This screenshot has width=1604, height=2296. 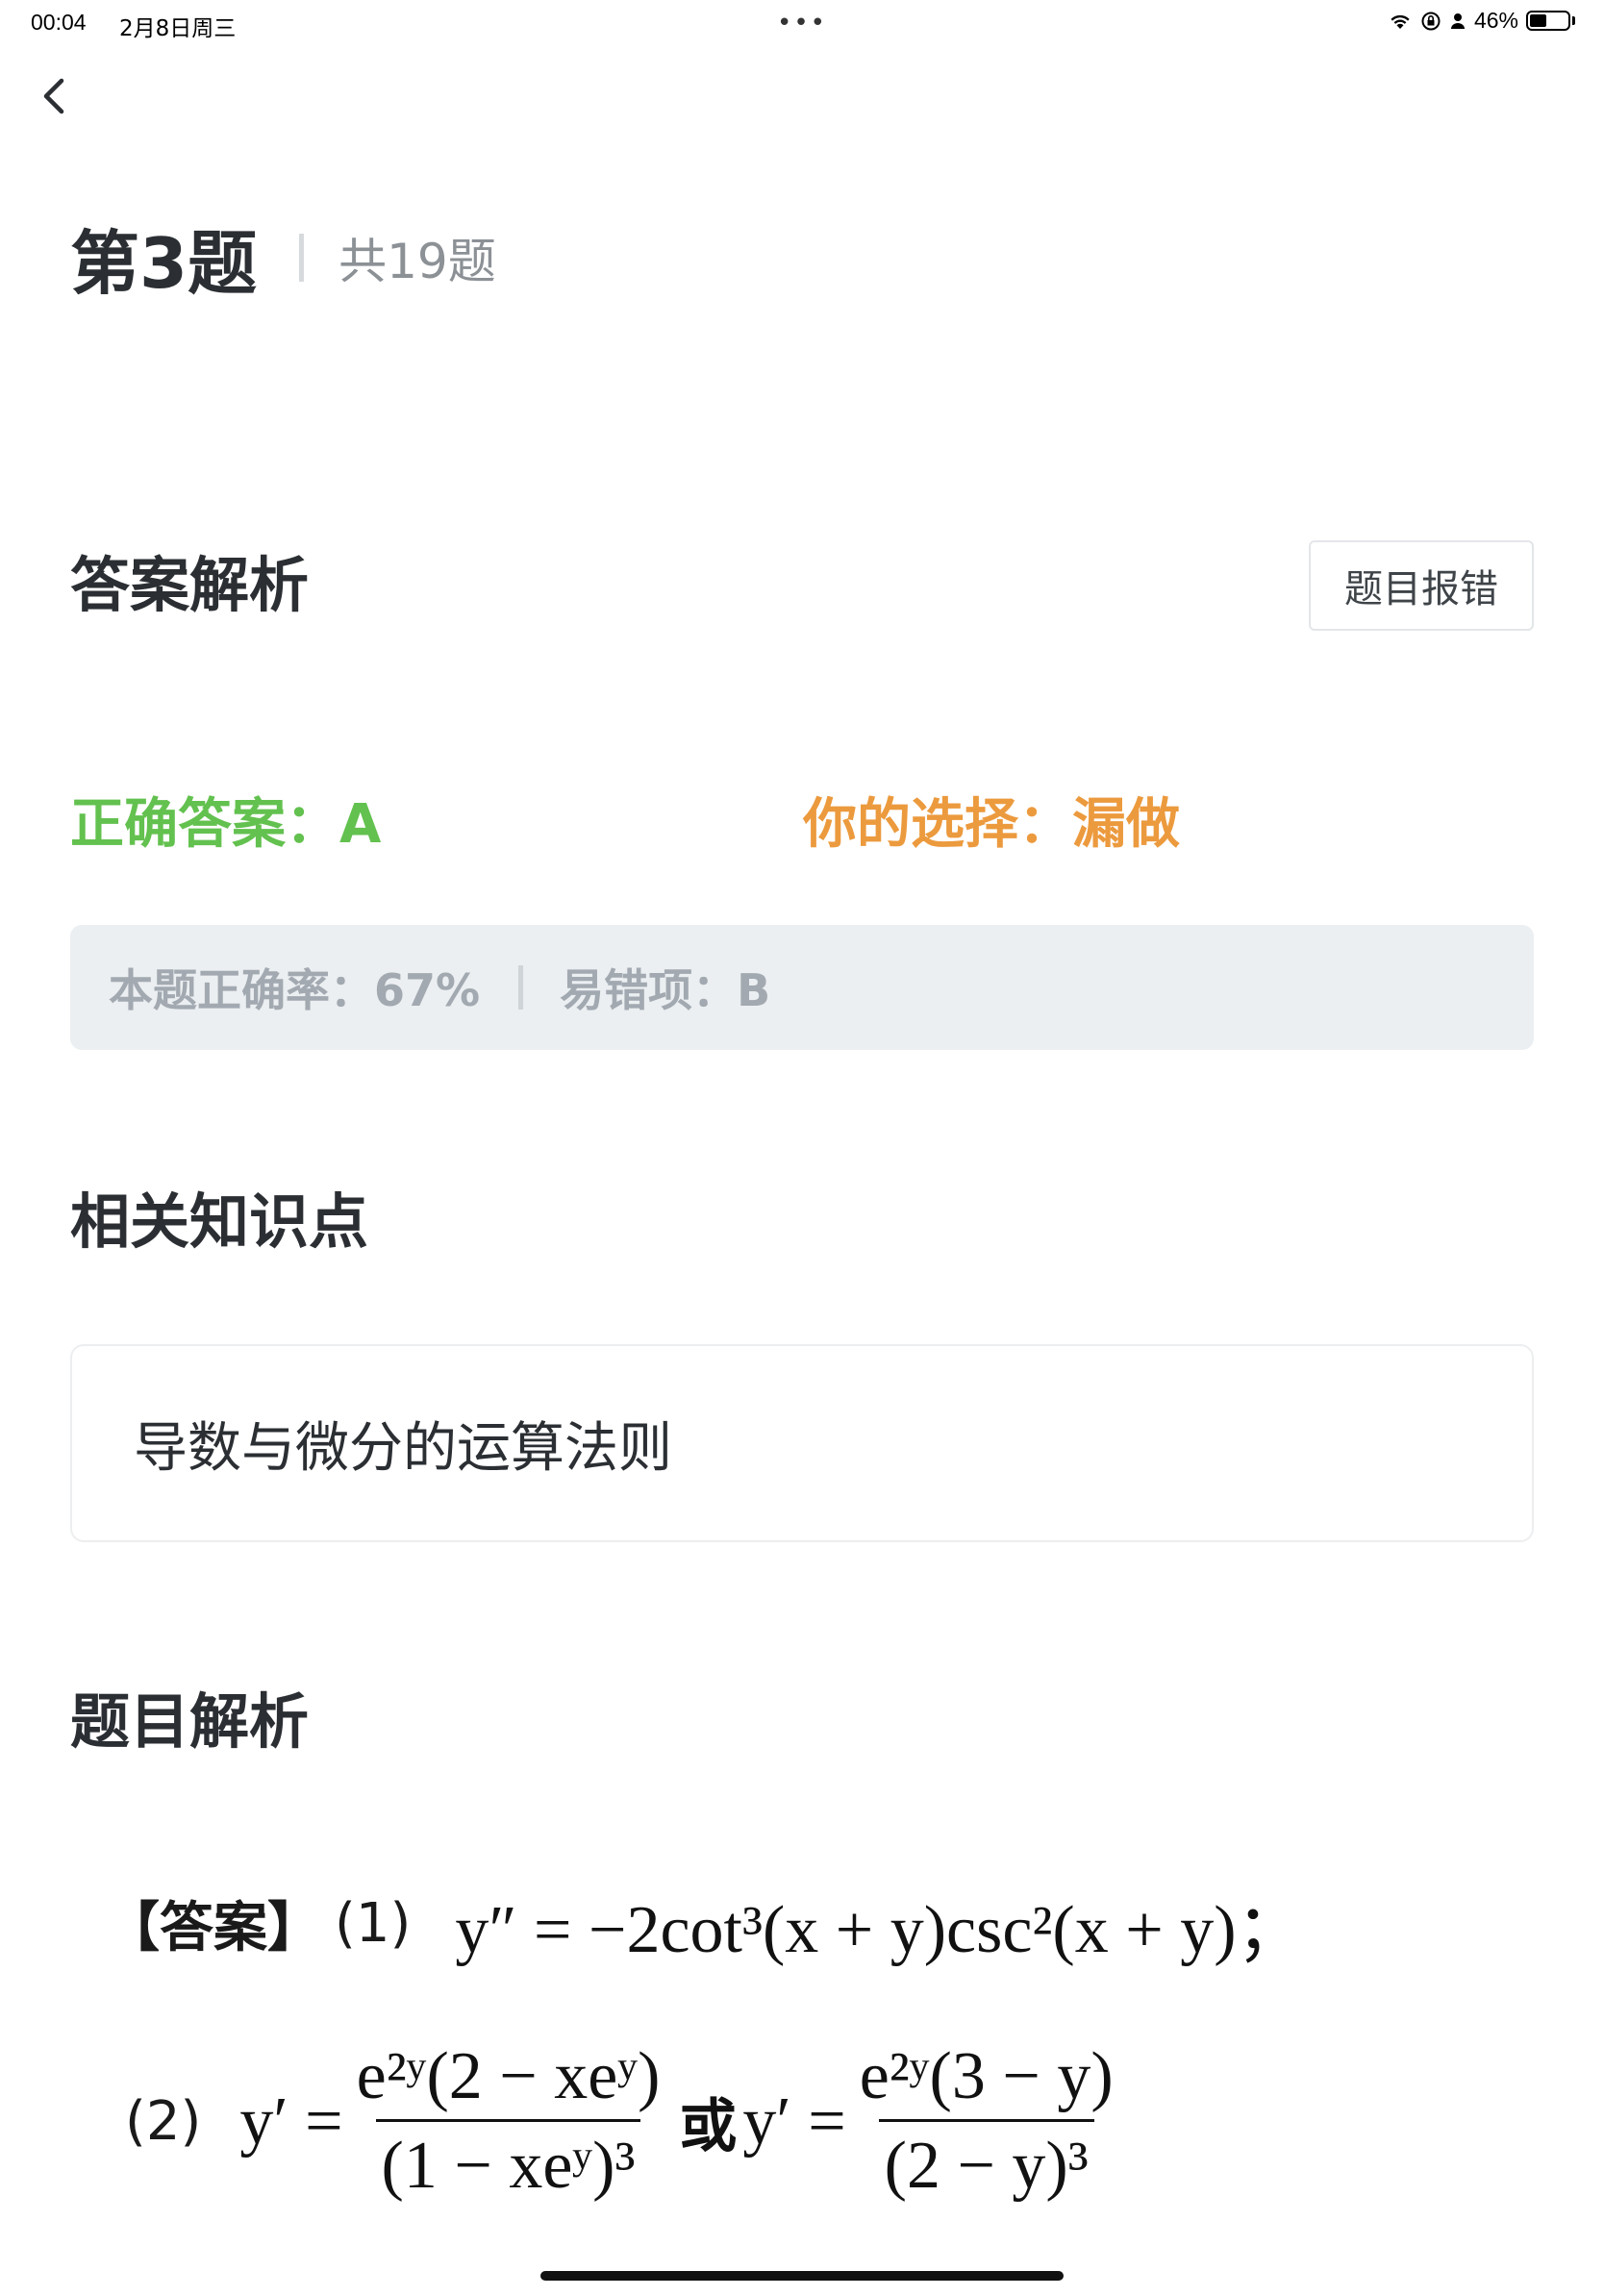 What do you see at coordinates (1431, 21) in the screenshot?
I see `orientation-lock-icon` at bounding box center [1431, 21].